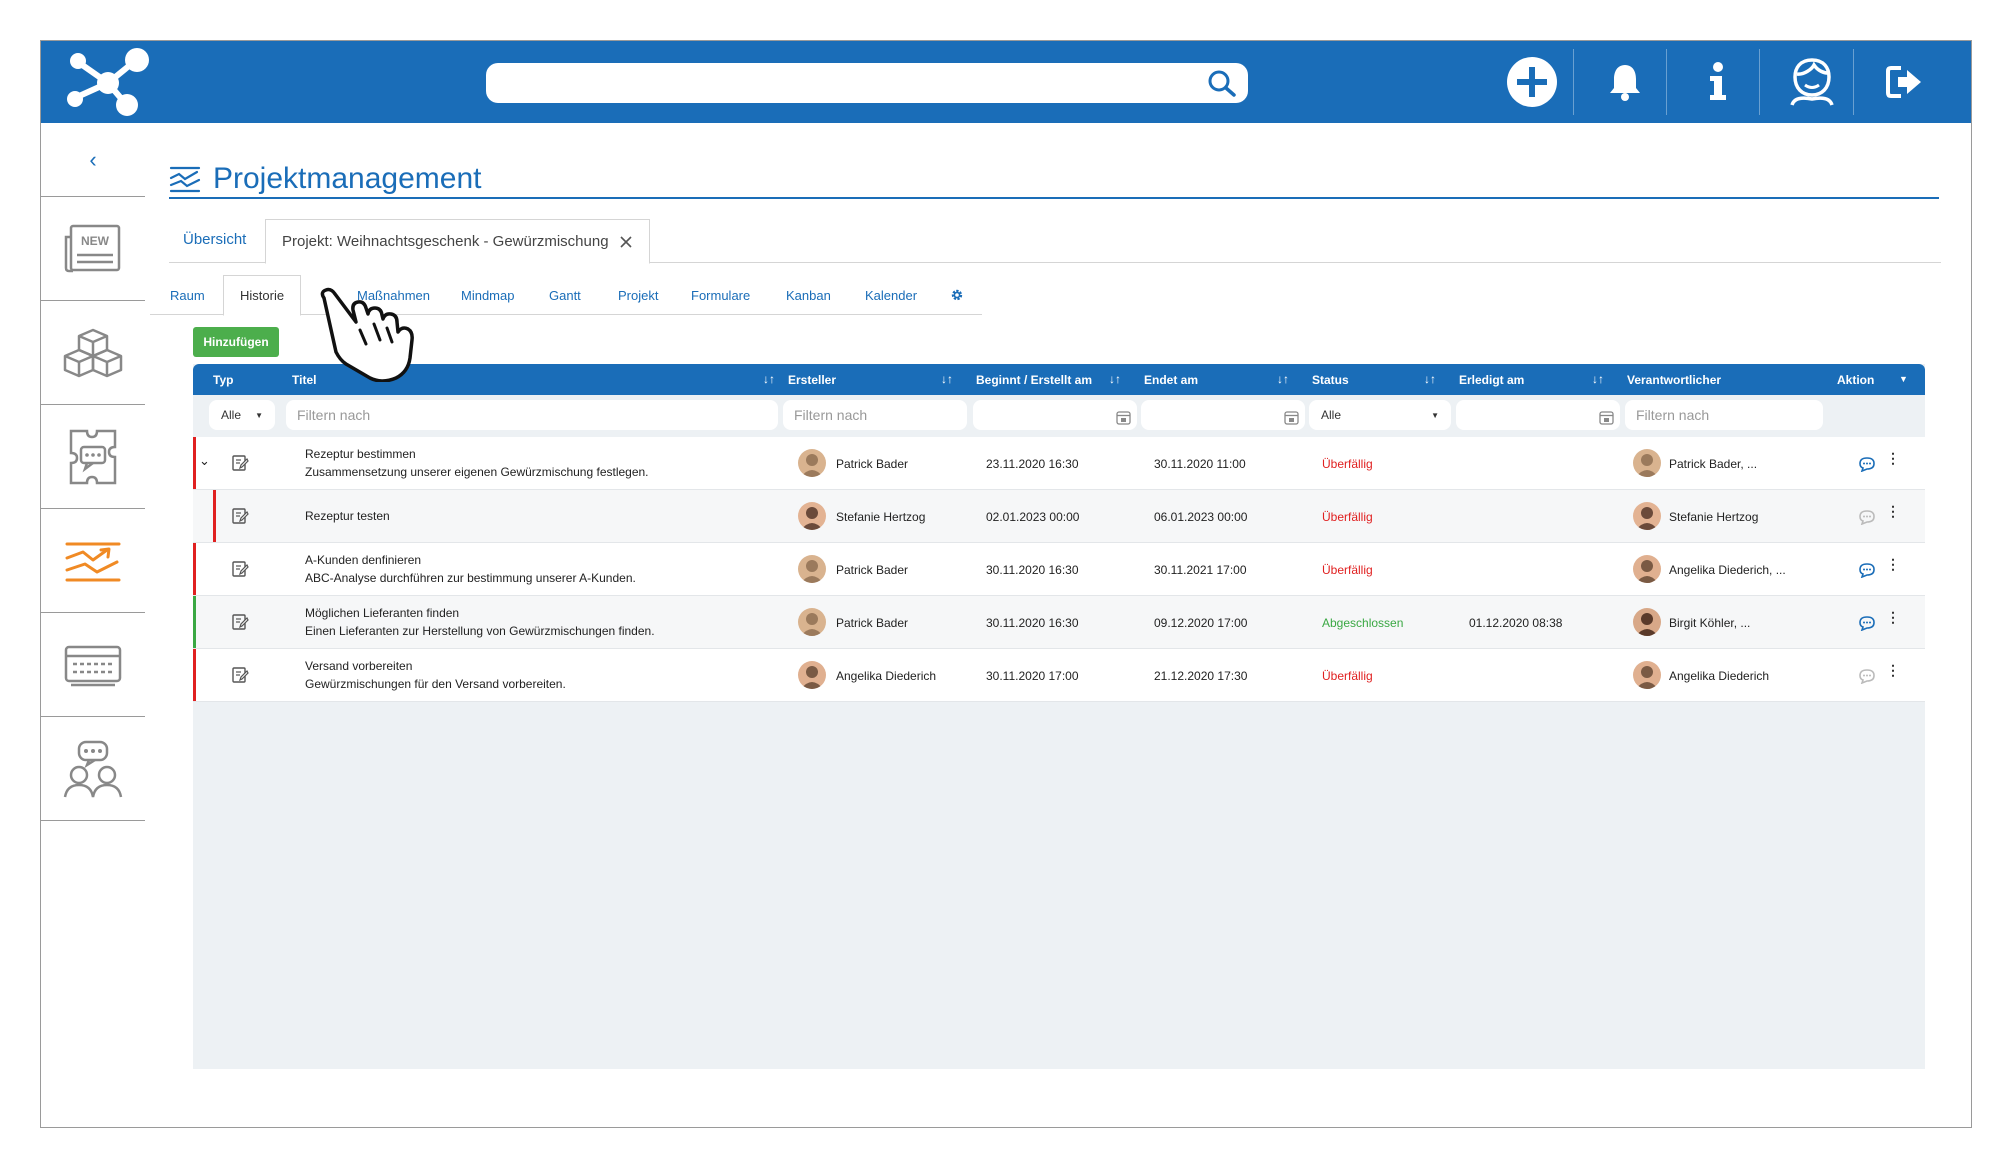  I want to click on col-header-status: Status, so click(1330, 380).